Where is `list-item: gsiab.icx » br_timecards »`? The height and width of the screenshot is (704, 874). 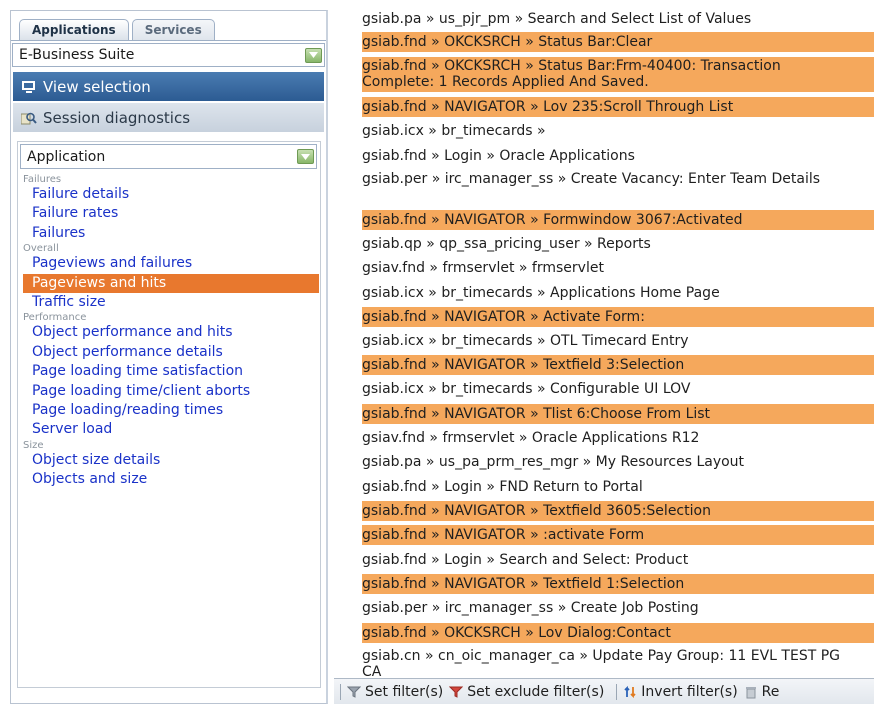 list-item: gsiab.icx » br_timecards » is located at coordinates (618, 131).